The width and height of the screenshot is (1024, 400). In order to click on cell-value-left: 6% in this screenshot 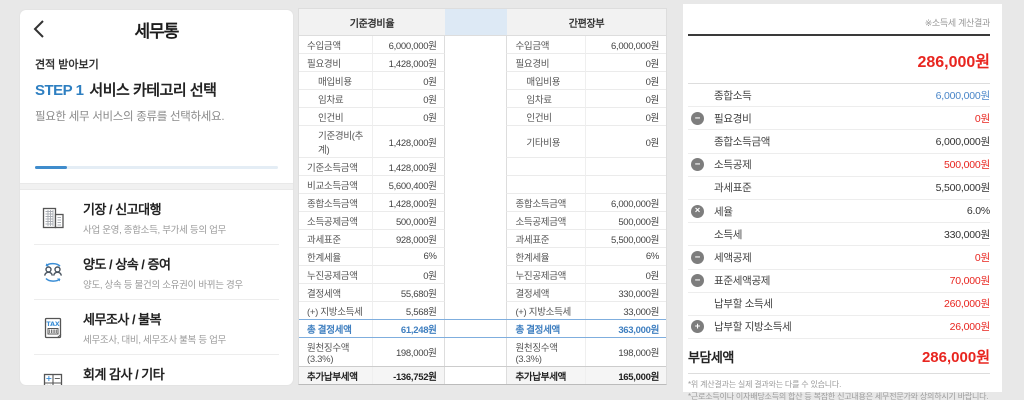, I will do `click(408, 257)`.